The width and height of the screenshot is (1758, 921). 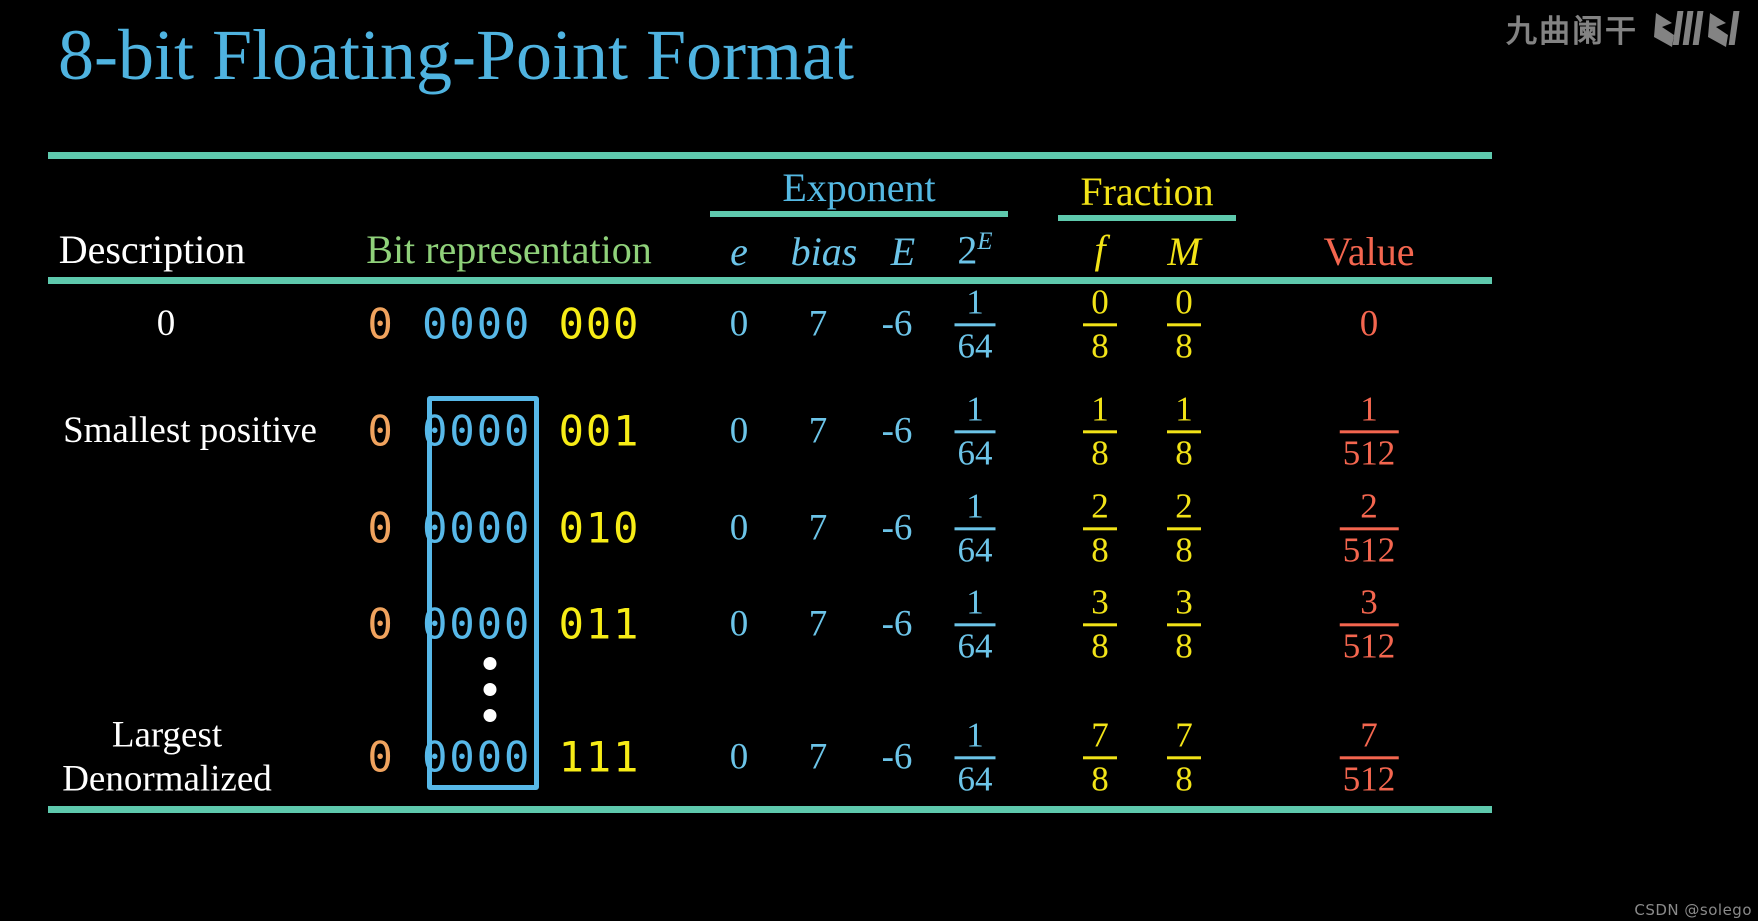 What do you see at coordinates (1698, 29) in the screenshot?
I see `bilibili-logo-icon` at bounding box center [1698, 29].